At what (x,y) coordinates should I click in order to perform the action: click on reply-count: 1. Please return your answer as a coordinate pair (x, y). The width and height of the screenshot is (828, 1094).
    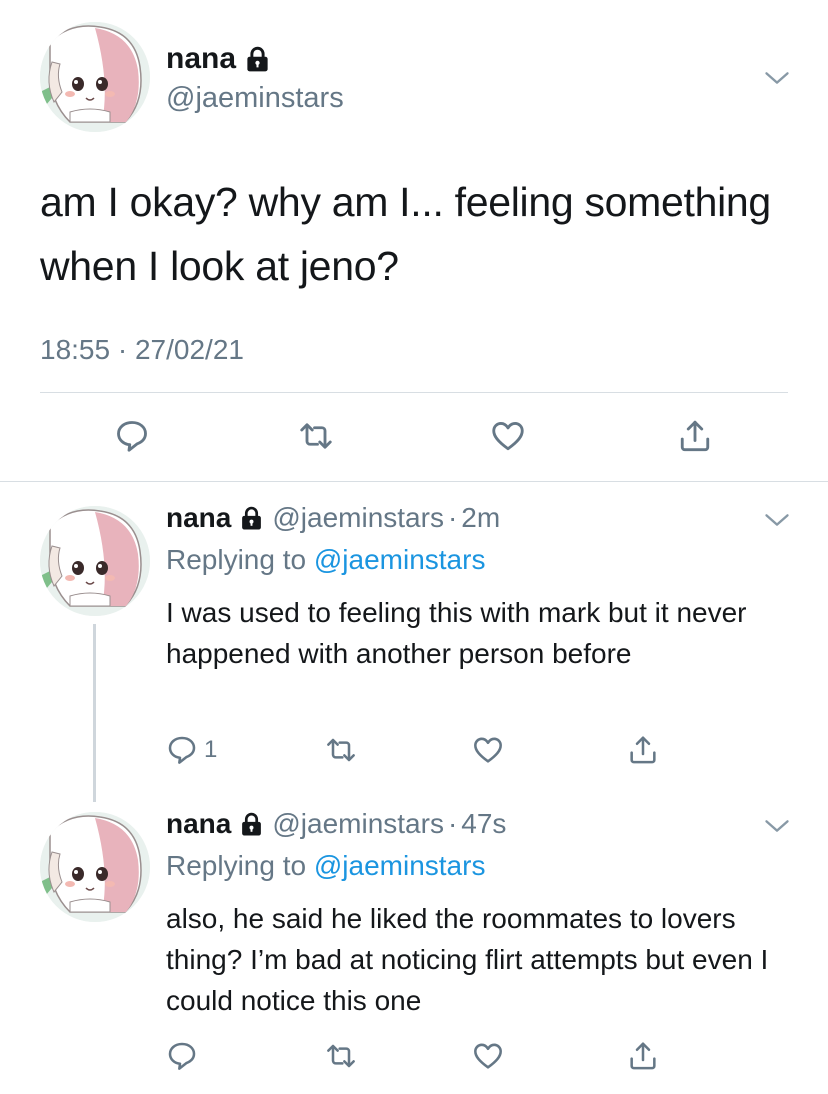
    Looking at the image, I should click on (211, 749).